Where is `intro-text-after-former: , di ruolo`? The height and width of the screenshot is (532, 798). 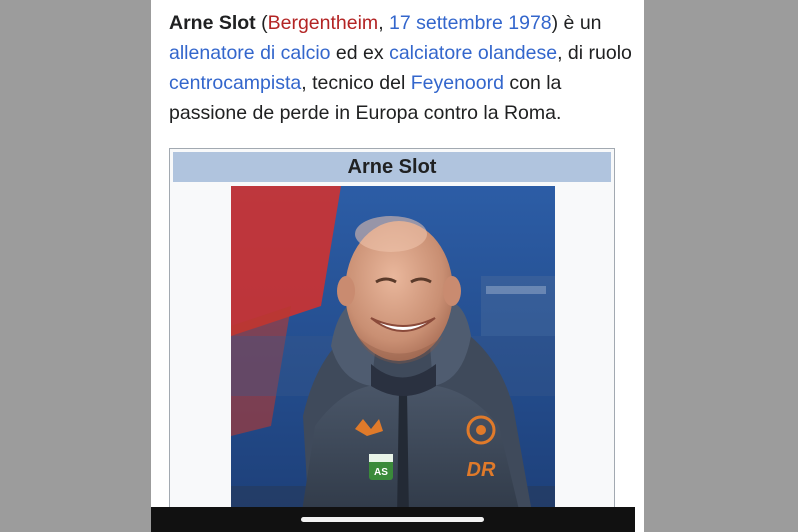 intro-text-after-former: , di ruolo is located at coordinates (594, 53).